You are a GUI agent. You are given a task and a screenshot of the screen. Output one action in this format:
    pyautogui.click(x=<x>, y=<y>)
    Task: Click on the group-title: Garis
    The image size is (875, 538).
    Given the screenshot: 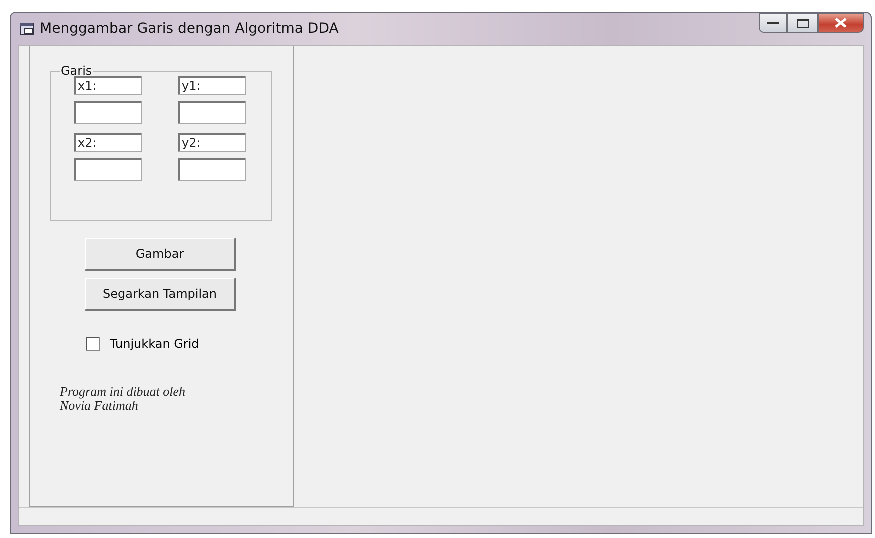 What is the action you would take?
    pyautogui.click(x=77, y=71)
    